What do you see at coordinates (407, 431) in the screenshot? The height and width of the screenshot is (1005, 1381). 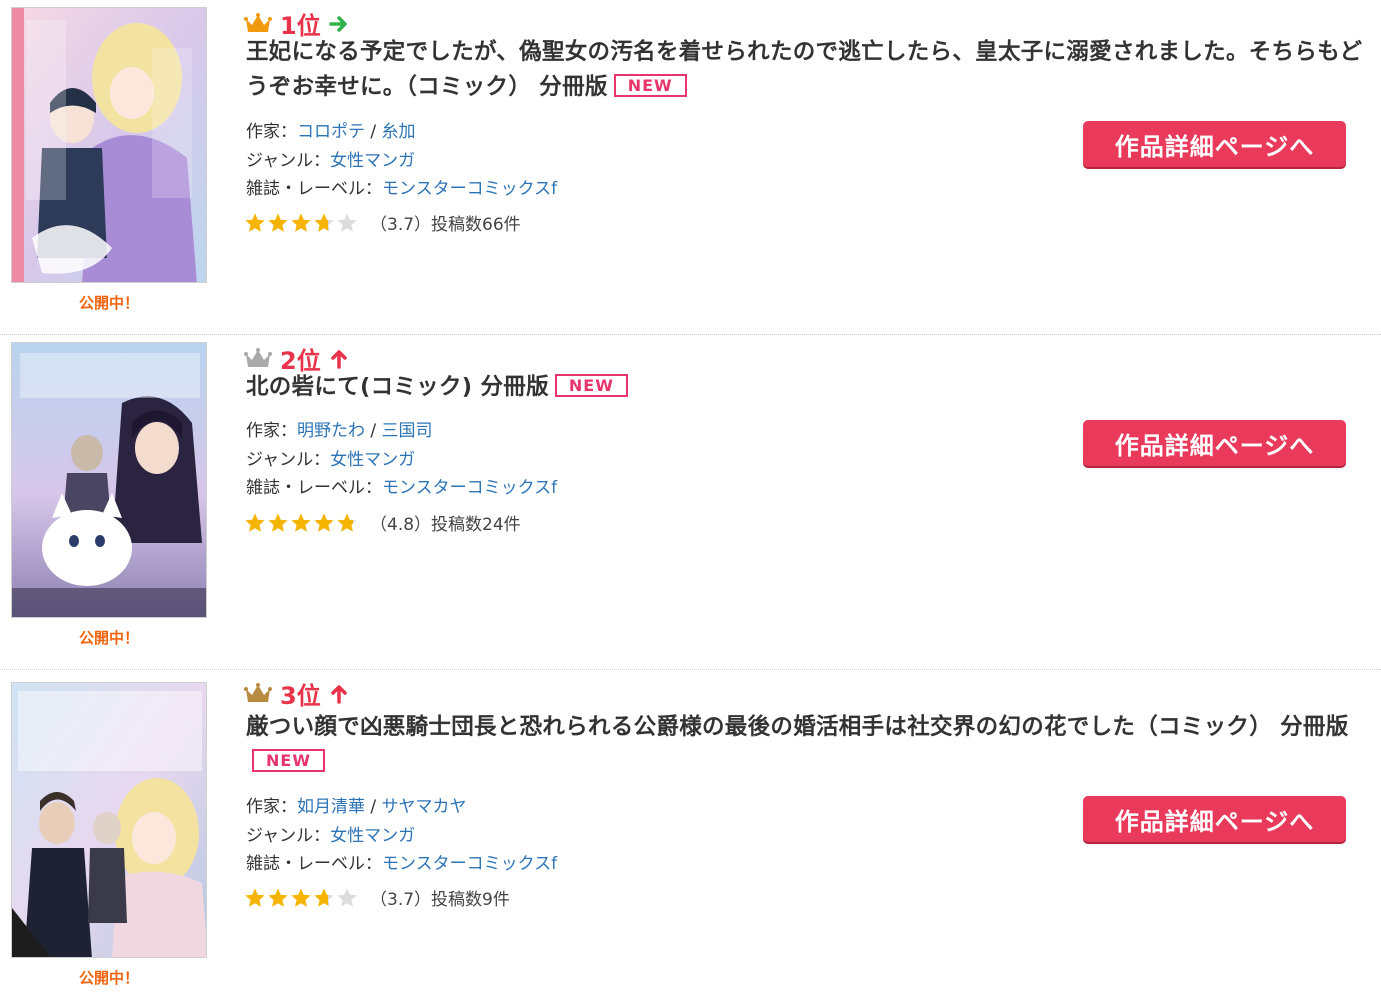 I see `author-link: 三国司` at bounding box center [407, 431].